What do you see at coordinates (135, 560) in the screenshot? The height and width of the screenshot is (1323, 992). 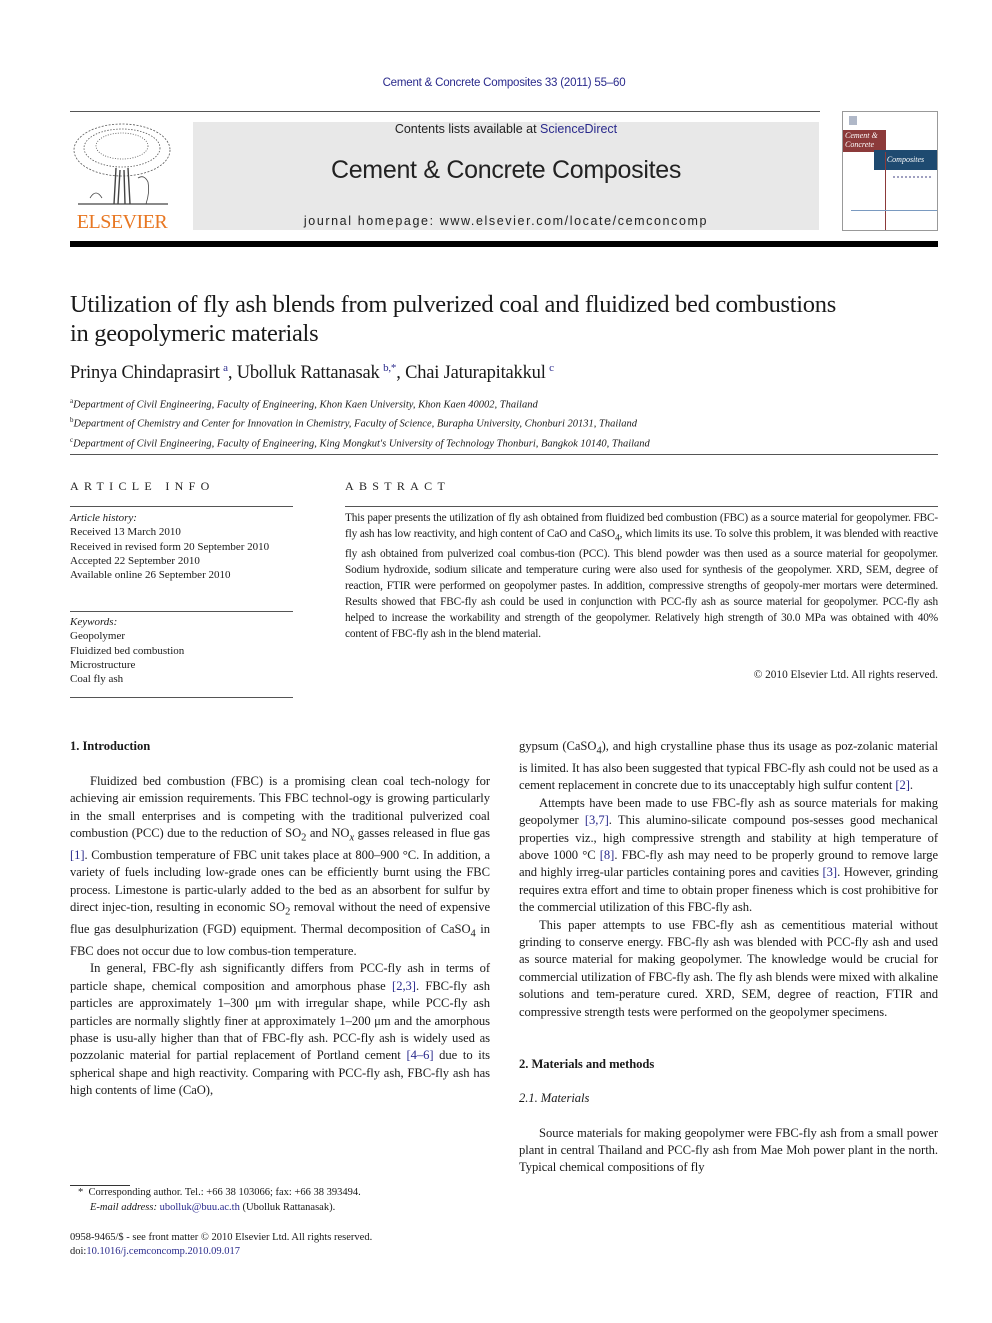 I see `history-item: Accepted 22 September 2010` at bounding box center [135, 560].